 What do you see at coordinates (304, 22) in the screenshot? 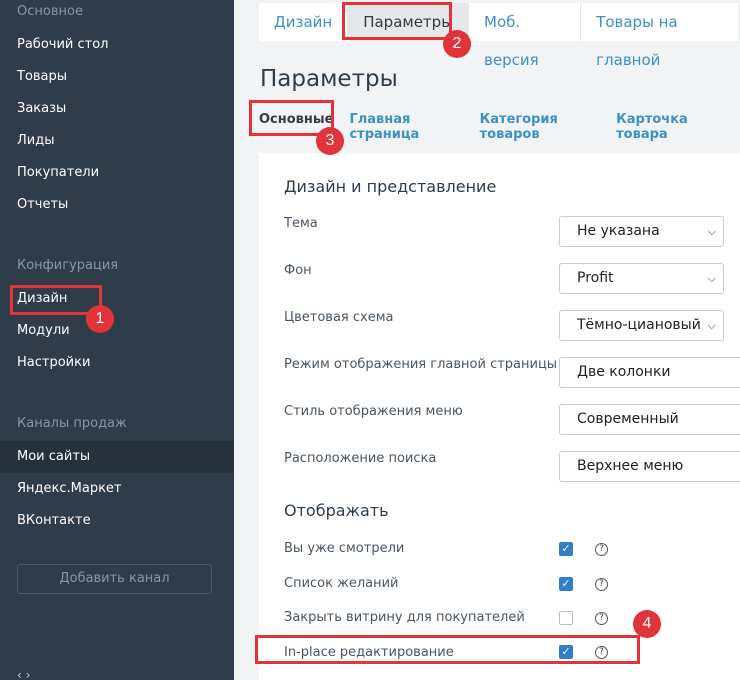
I see `tab-design: Дизайн` at bounding box center [304, 22].